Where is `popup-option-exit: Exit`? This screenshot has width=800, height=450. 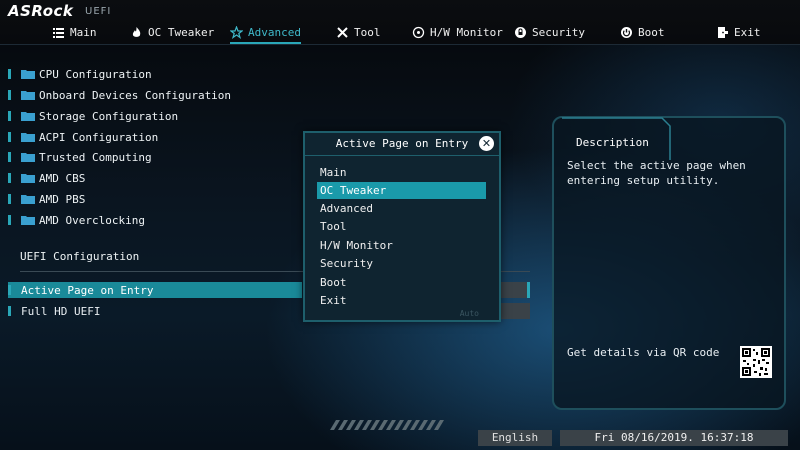
popup-option-exit: Exit is located at coordinates (401, 300).